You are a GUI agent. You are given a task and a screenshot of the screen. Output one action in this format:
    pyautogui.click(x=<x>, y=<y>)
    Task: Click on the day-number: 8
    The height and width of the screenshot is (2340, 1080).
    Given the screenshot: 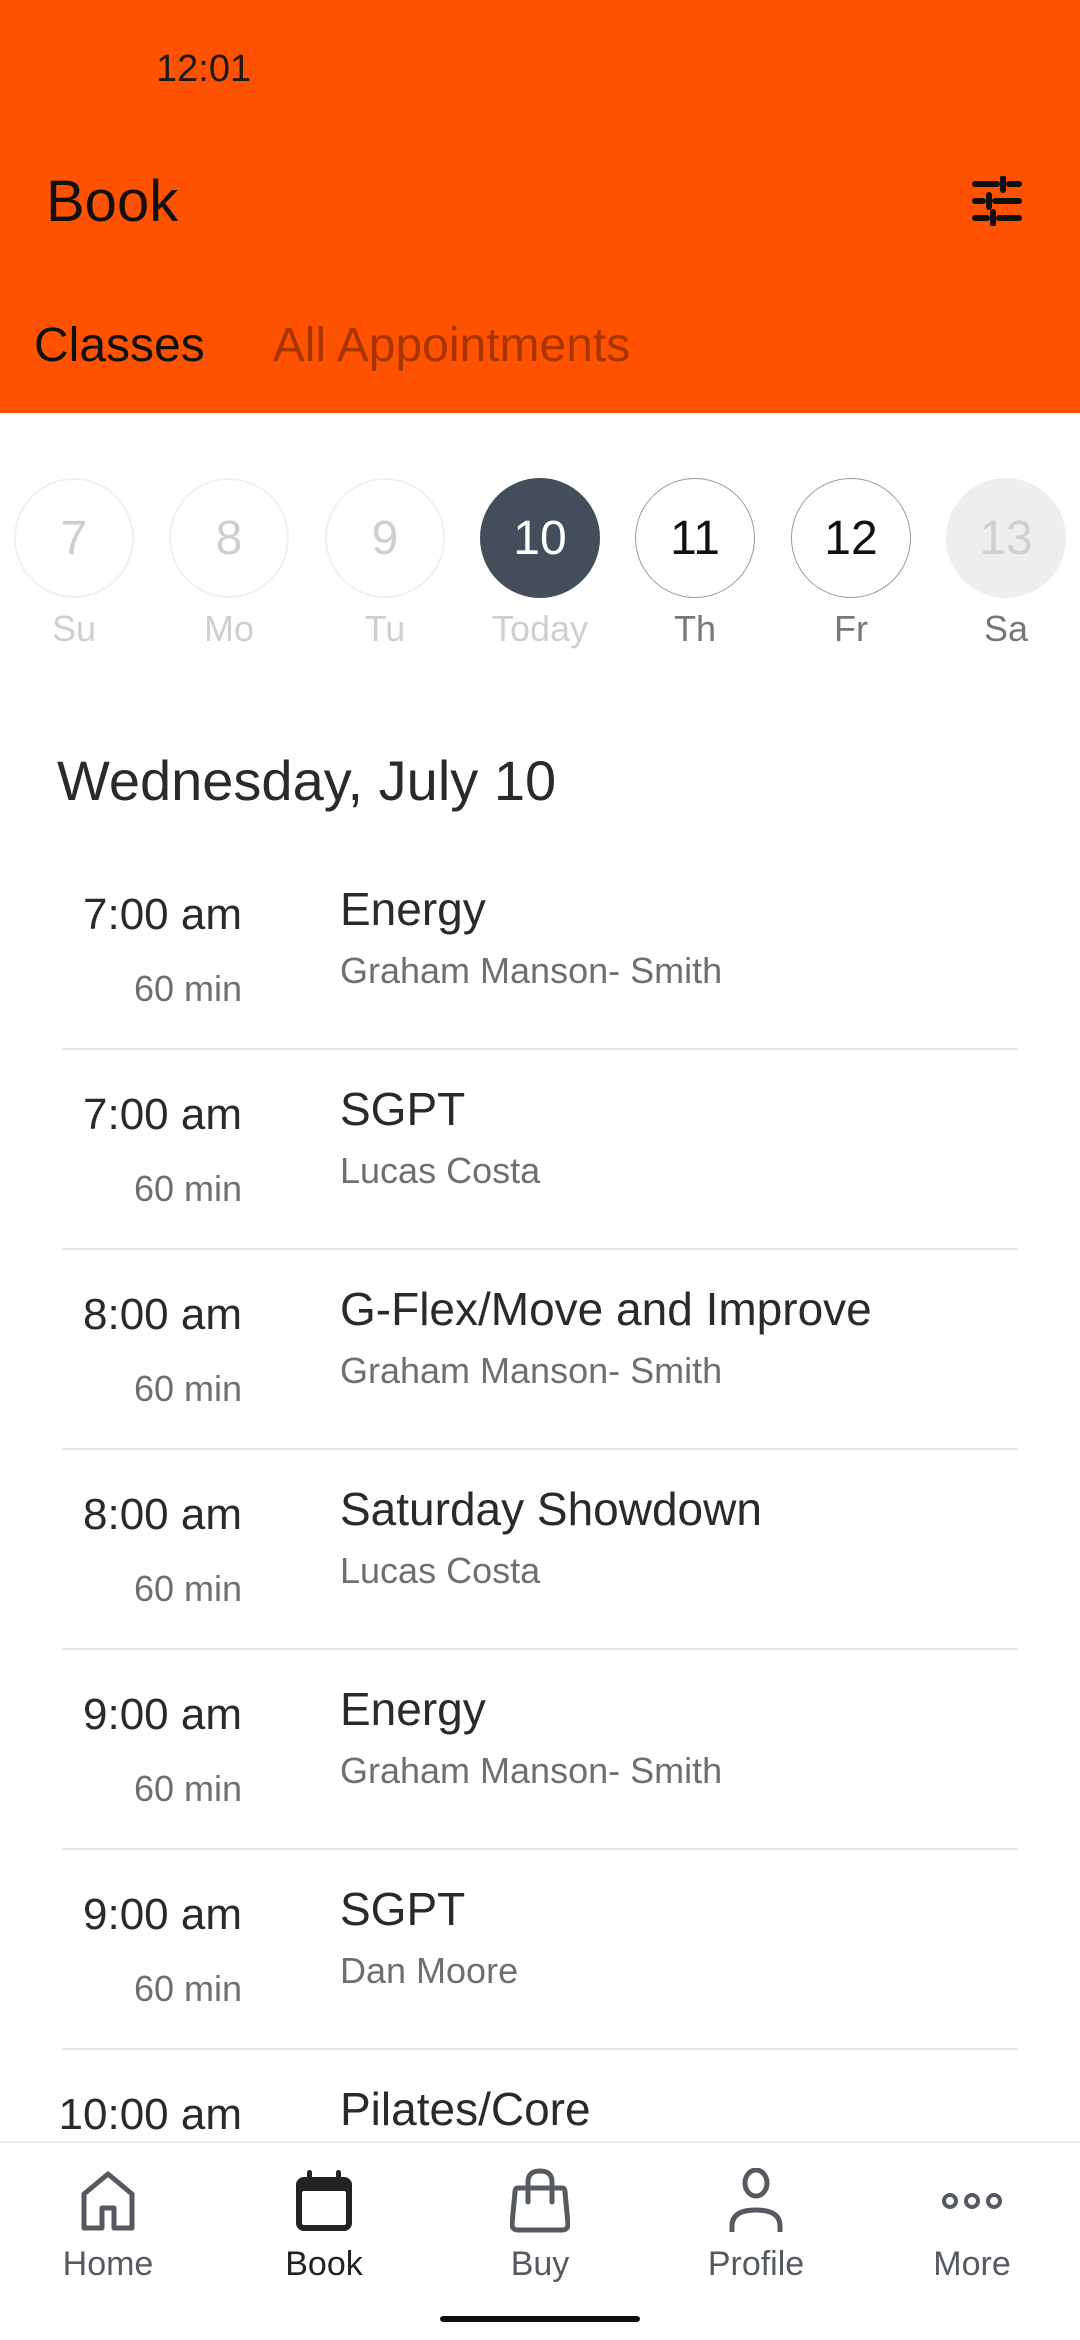 What is the action you would take?
    pyautogui.click(x=229, y=538)
    